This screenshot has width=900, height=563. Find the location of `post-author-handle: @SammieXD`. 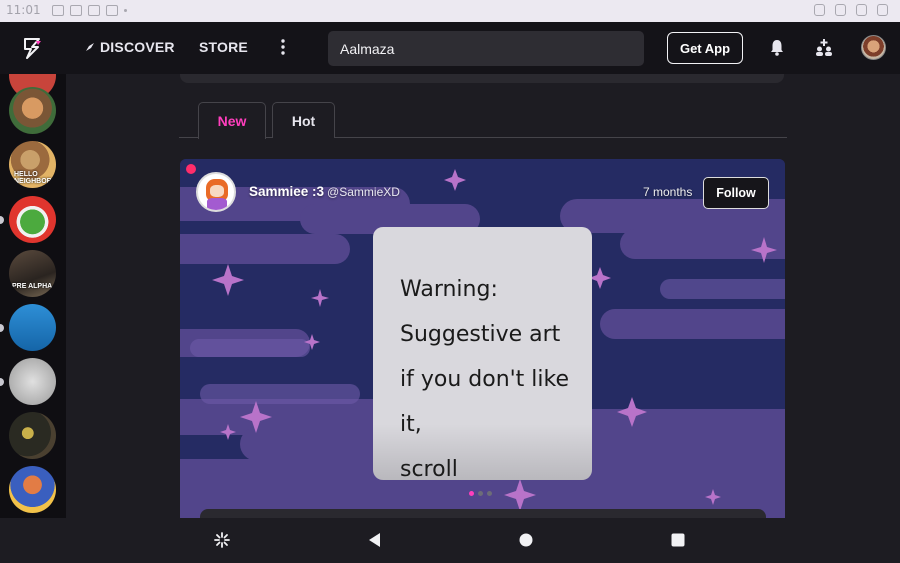

post-author-handle: @SammieXD is located at coordinates (363, 192).